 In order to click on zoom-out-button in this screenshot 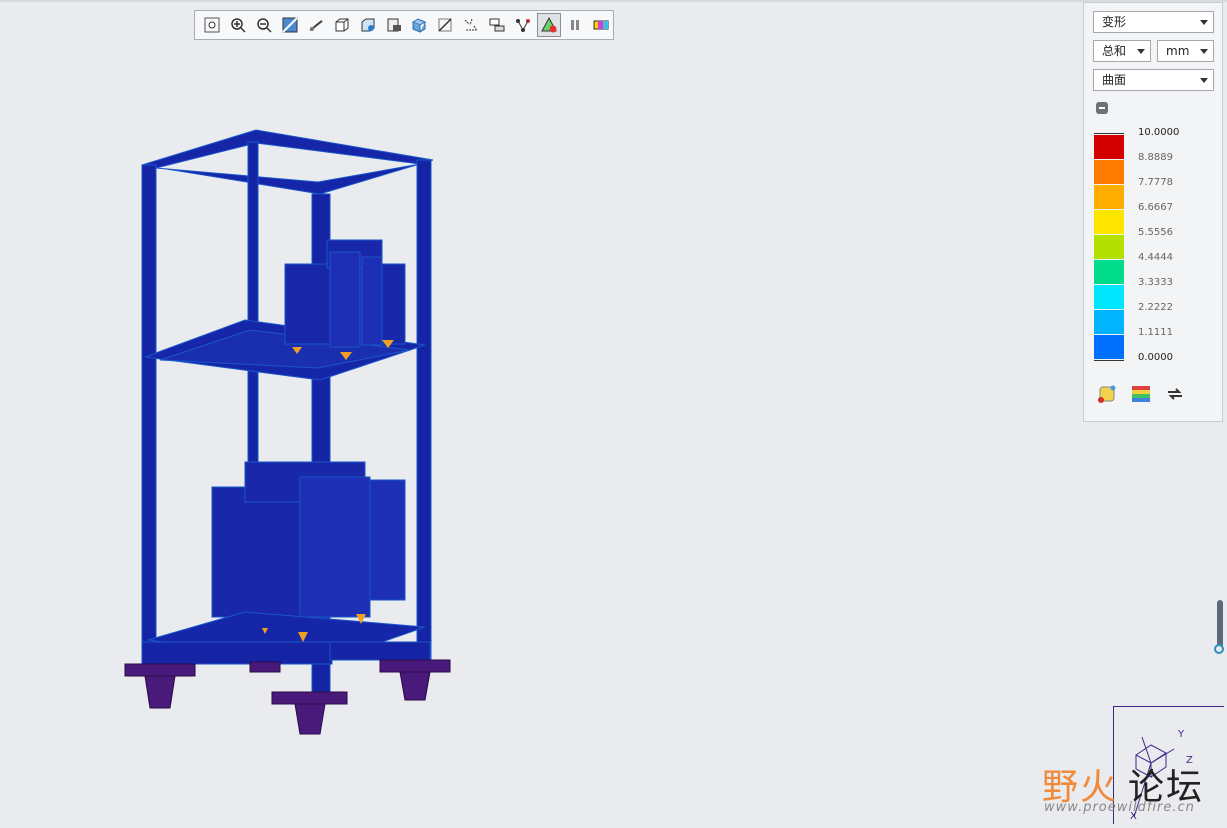, I will do `click(264, 25)`.